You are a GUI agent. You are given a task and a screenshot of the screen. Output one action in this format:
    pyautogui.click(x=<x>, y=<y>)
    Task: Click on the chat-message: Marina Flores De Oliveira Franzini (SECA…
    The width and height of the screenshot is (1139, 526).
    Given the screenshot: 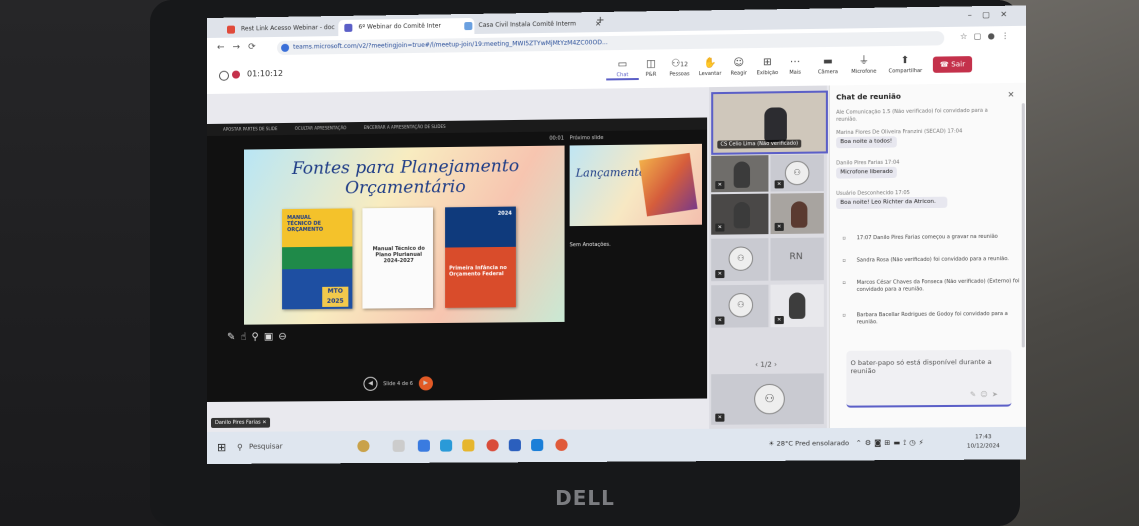 What is the action you would take?
    pyautogui.click(x=922, y=138)
    